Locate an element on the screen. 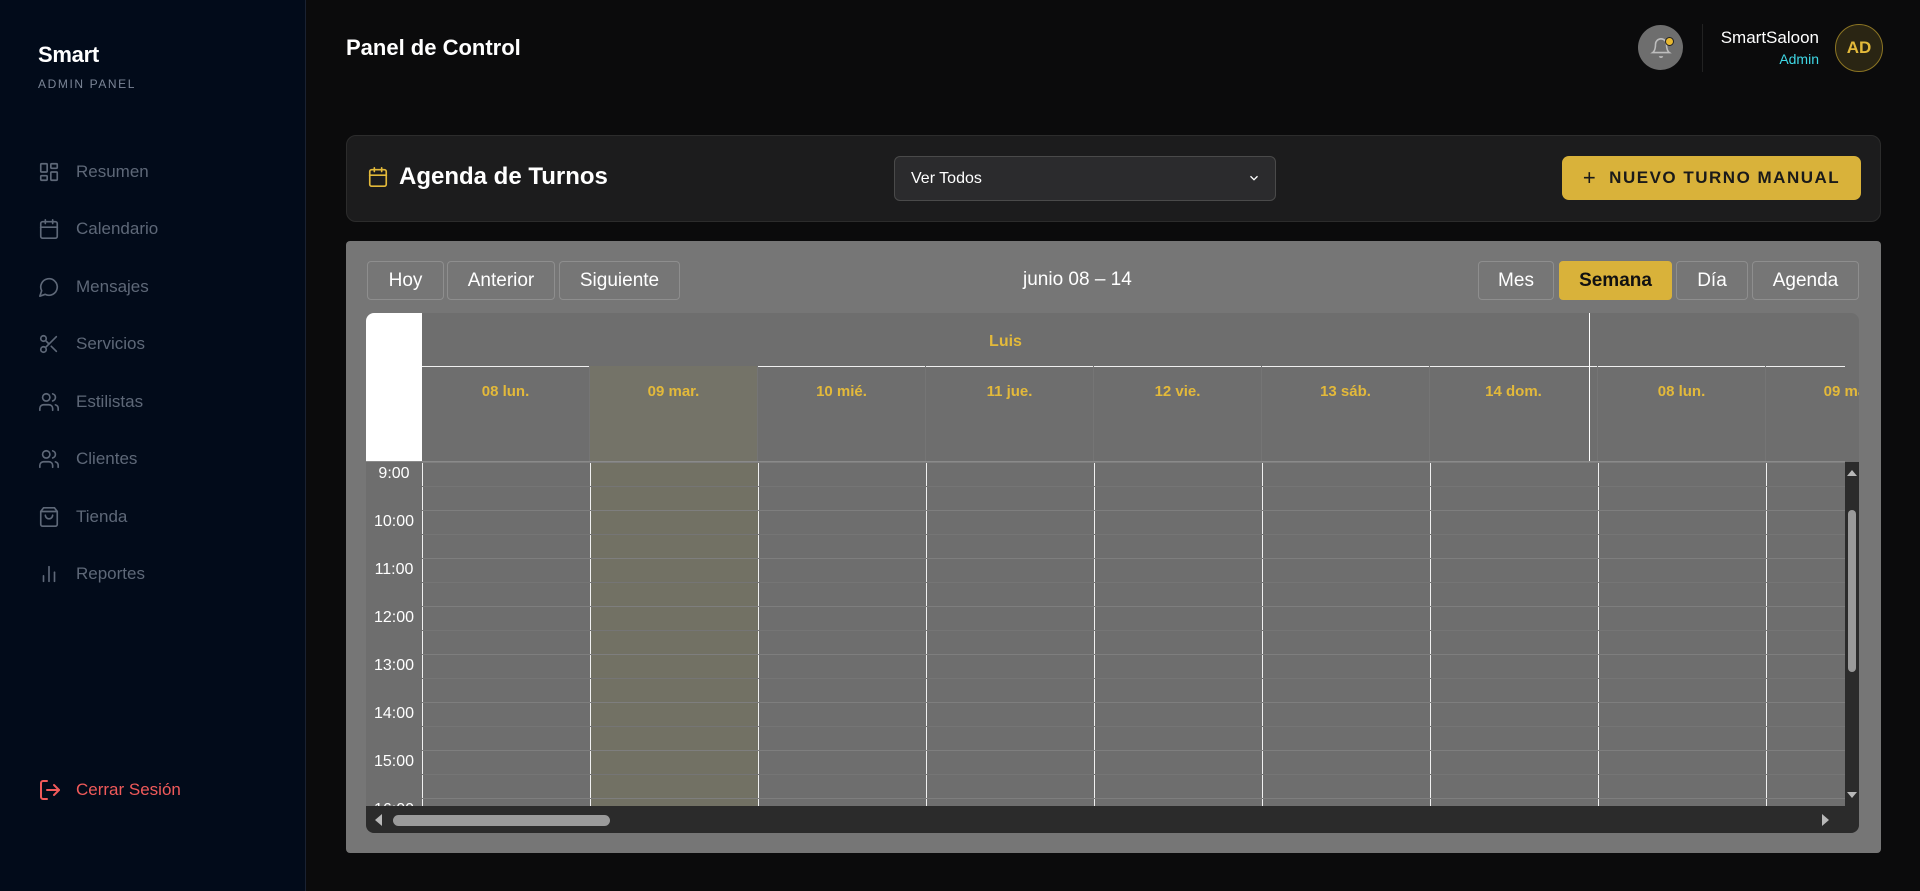  notifications-button is located at coordinates (1660, 47).